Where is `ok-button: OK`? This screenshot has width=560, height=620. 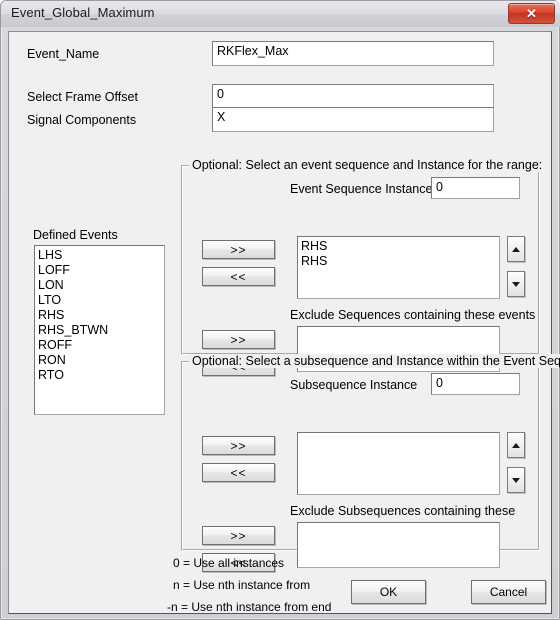
ok-button: OK is located at coordinates (388, 592).